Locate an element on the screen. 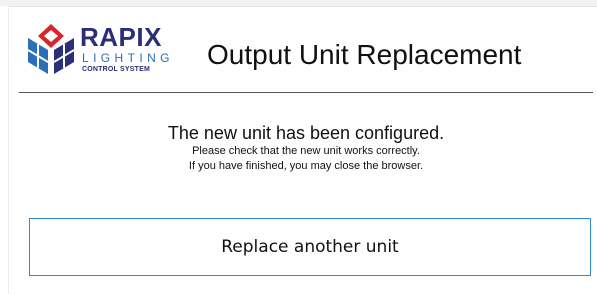 The width and height of the screenshot is (597, 294). rapix-logo: RAPIX LIGHTING CONTROL SYSTEM is located at coordinates (99, 52).